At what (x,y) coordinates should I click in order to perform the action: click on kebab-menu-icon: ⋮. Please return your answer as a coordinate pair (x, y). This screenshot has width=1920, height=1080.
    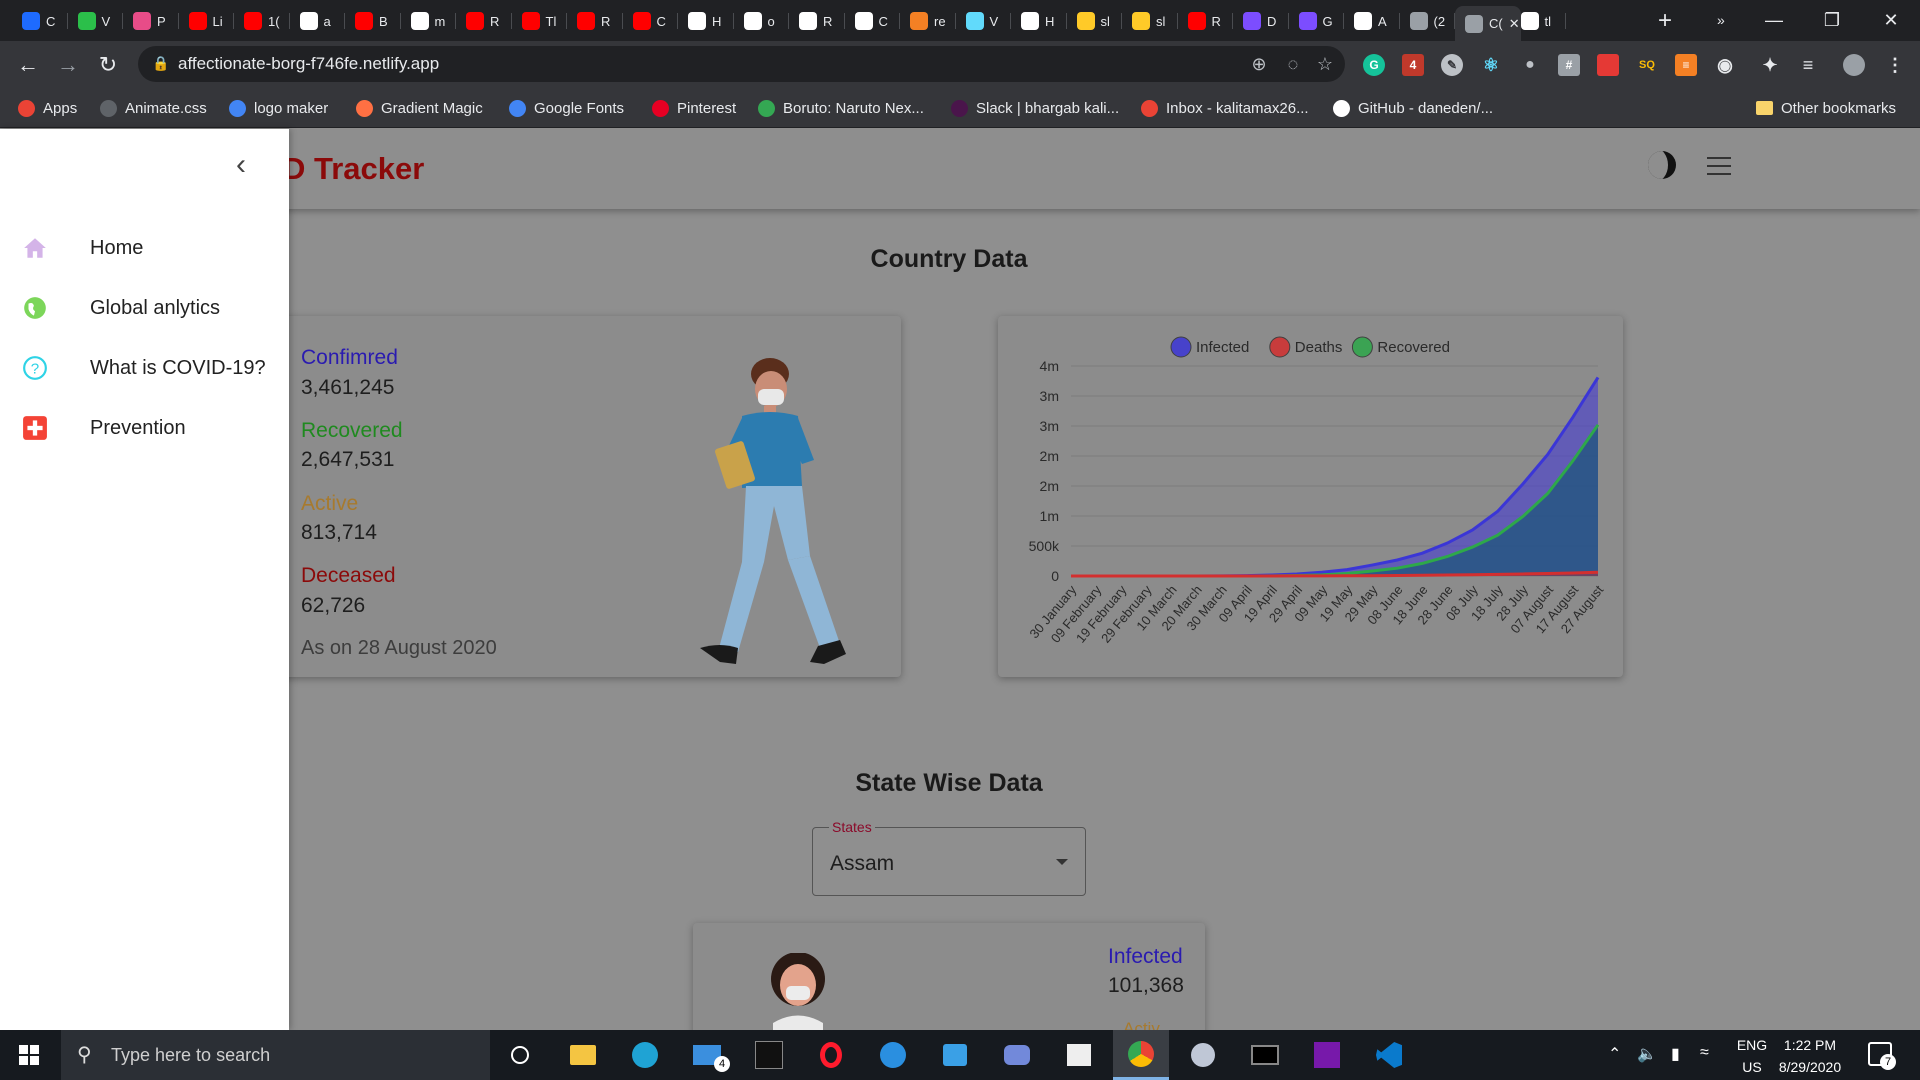
    Looking at the image, I should click on (1895, 65).